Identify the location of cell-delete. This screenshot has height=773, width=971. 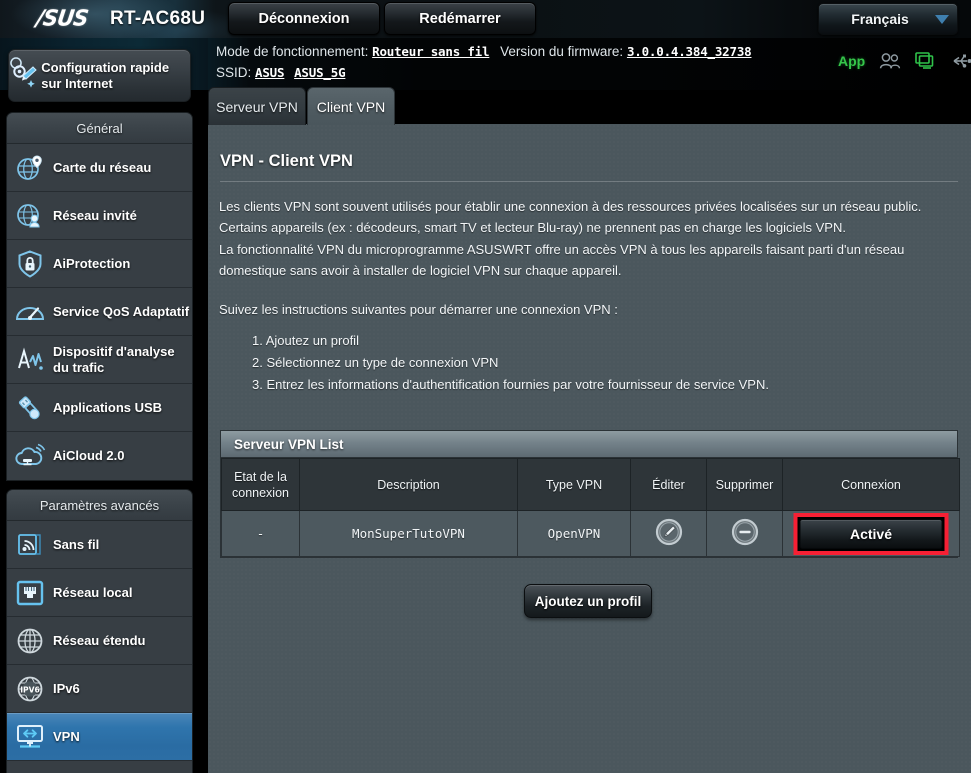
(744, 533).